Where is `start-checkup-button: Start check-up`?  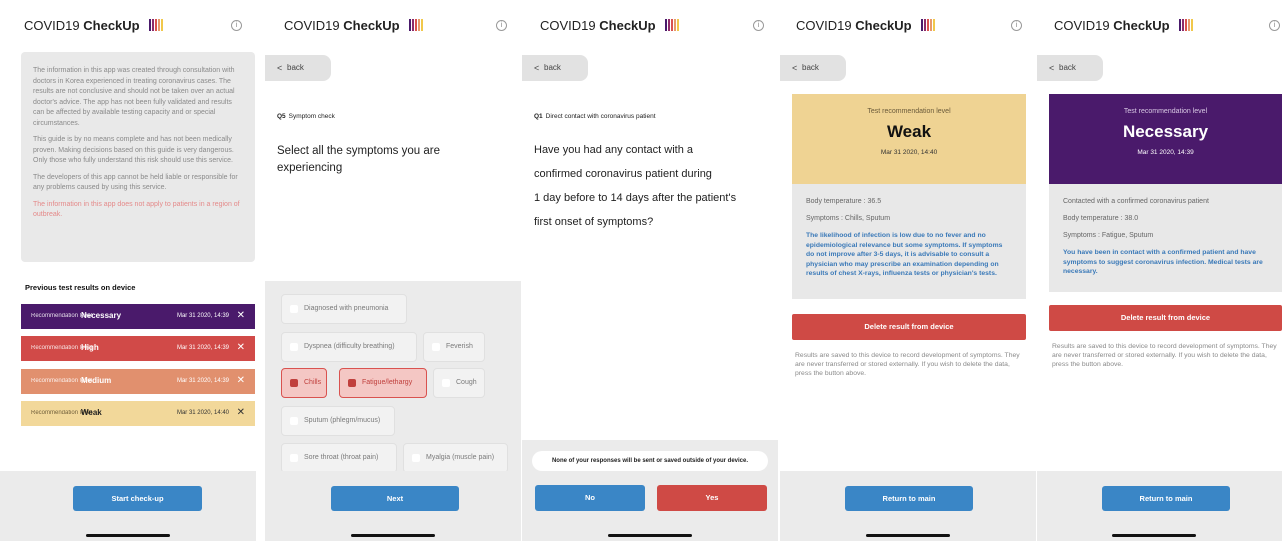 start-checkup-button: Start check-up is located at coordinates (137, 498).